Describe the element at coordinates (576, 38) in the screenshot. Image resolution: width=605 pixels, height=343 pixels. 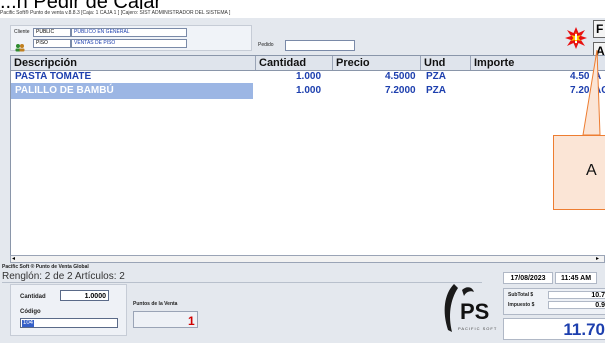
I see `alert-burst-icon` at that location.